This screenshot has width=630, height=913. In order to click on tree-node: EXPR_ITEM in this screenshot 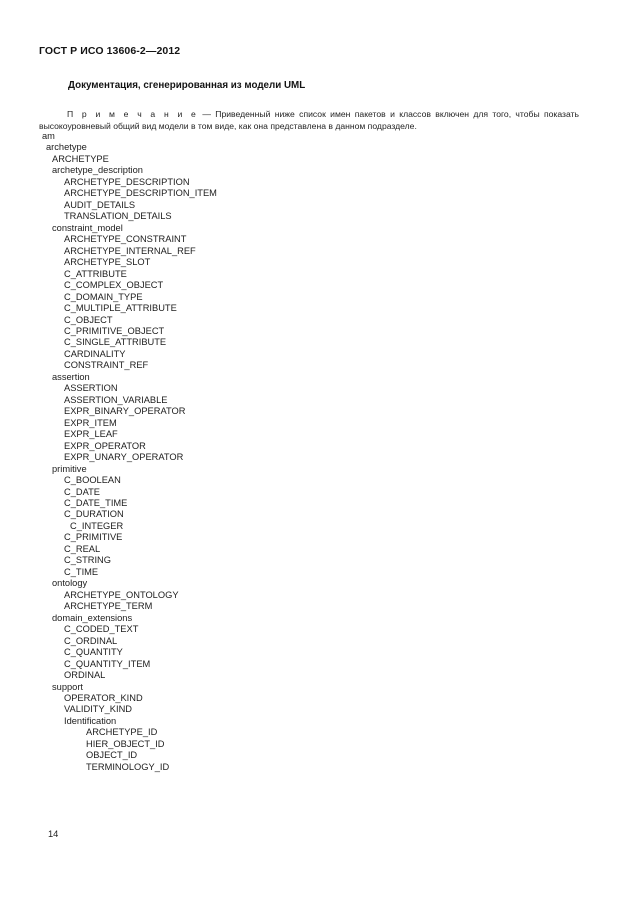, I will do `click(90, 422)`.